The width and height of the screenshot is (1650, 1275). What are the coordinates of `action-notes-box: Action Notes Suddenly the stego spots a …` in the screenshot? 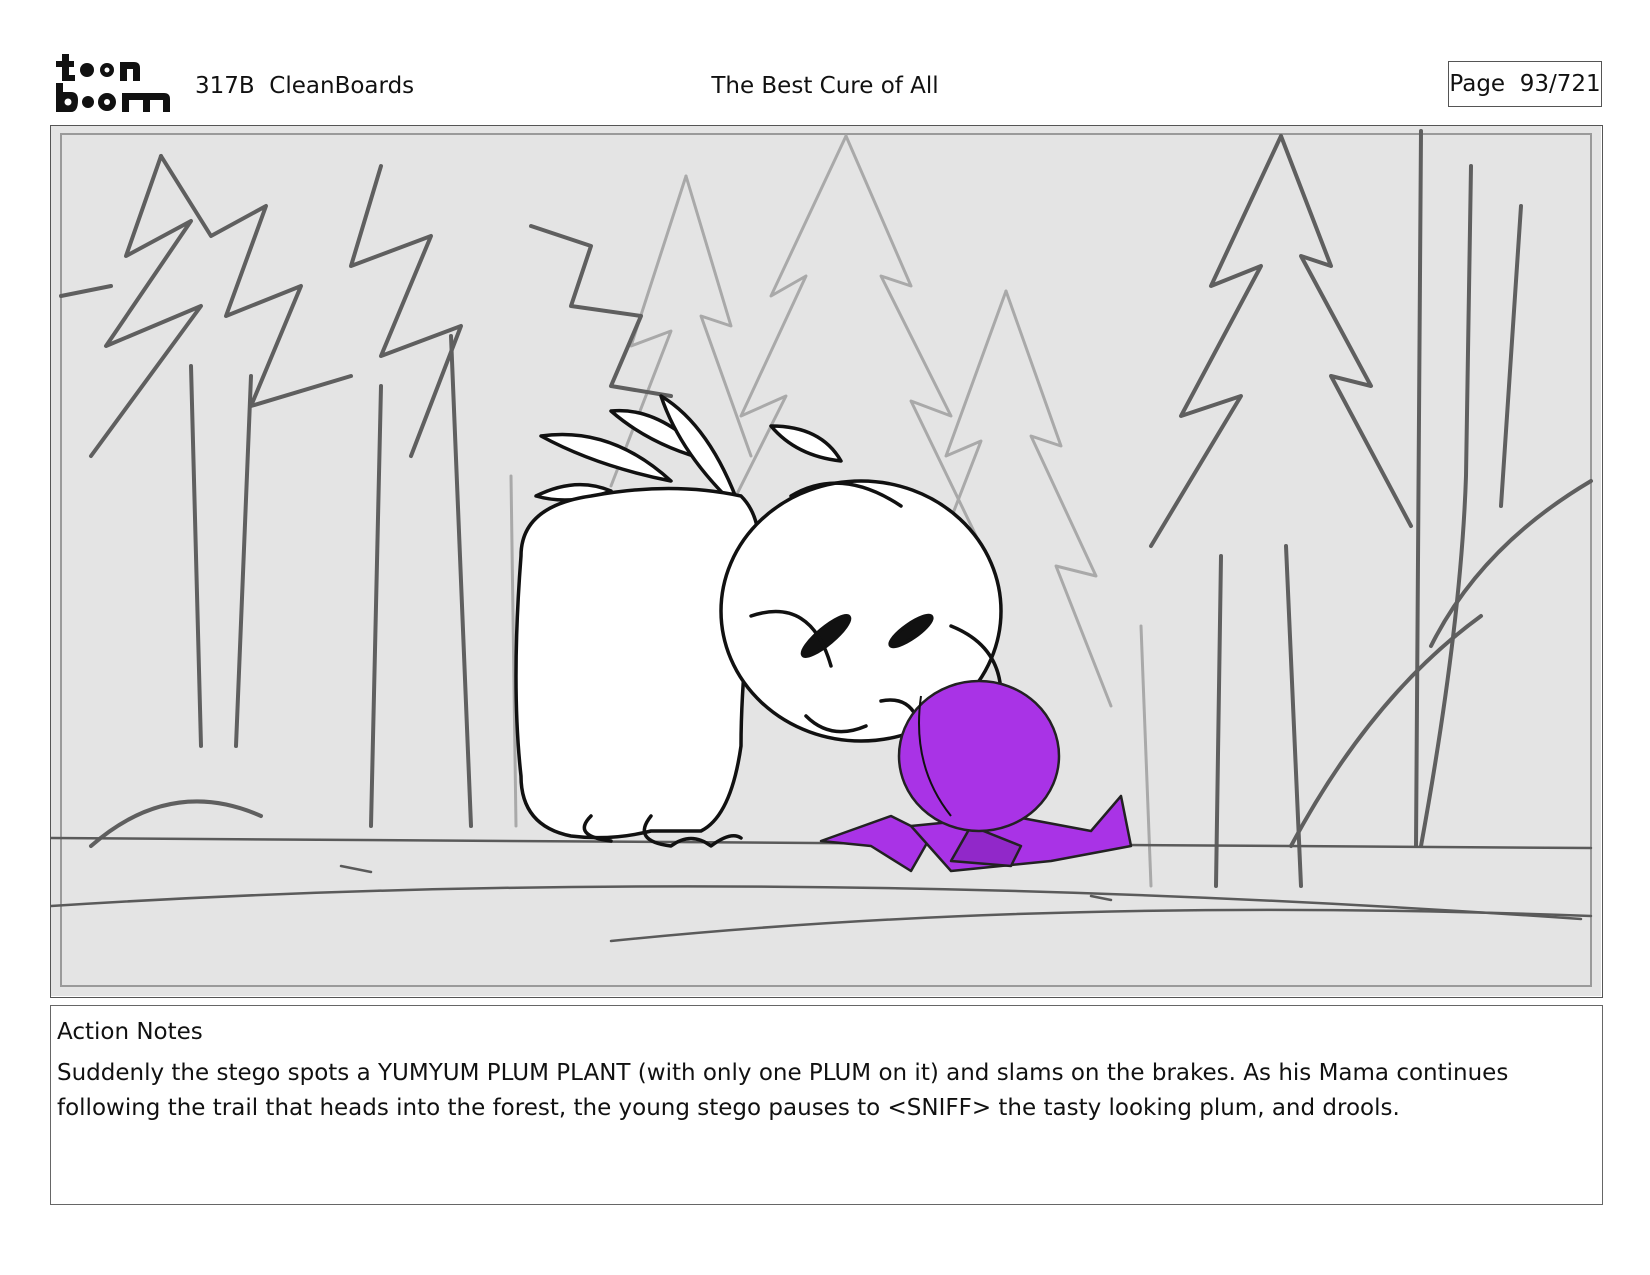 It's located at (826, 1105).